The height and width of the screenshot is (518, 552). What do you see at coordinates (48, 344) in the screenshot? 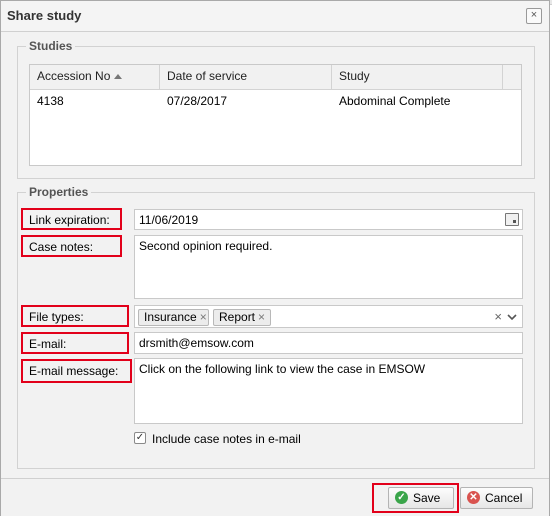
I see `email-label: E-mail:` at bounding box center [48, 344].